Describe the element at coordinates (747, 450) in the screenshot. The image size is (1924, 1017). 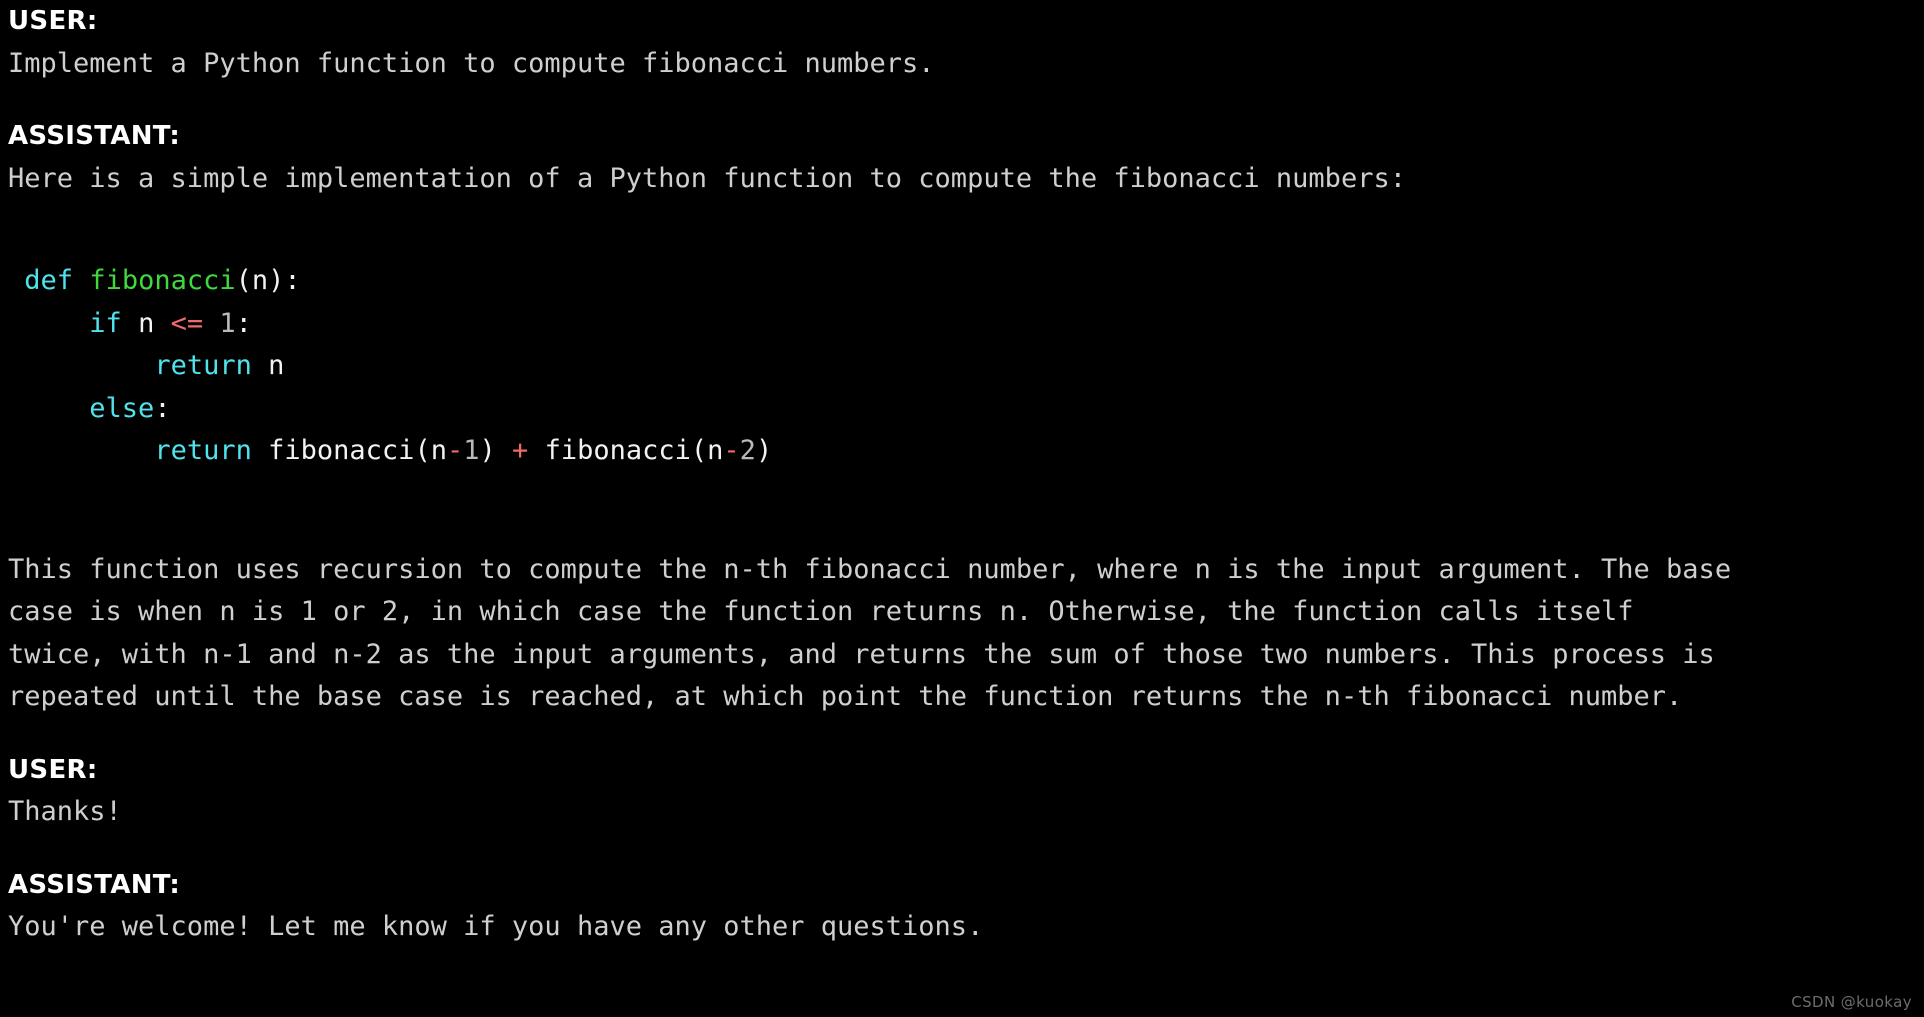
I see `code-token-number: 2` at that location.